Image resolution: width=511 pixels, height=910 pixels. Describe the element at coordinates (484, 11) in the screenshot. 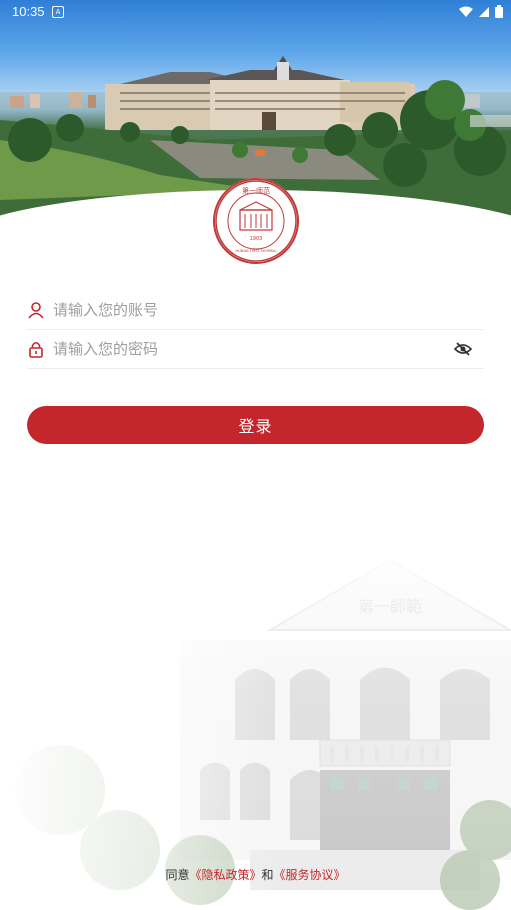

I see `signal-icon` at that location.